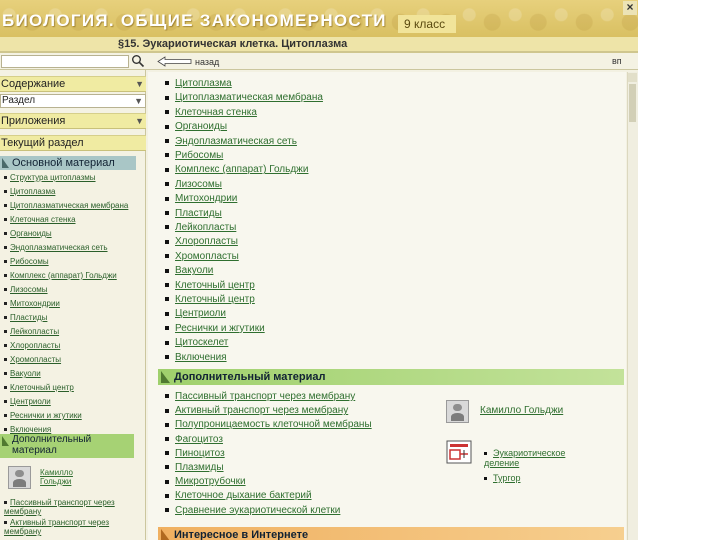 The image size is (720, 540). What do you see at coordinates (65, 507) in the screenshot?
I see `sidebar-extra-item: Пассивный транспорт через мембрану` at bounding box center [65, 507].